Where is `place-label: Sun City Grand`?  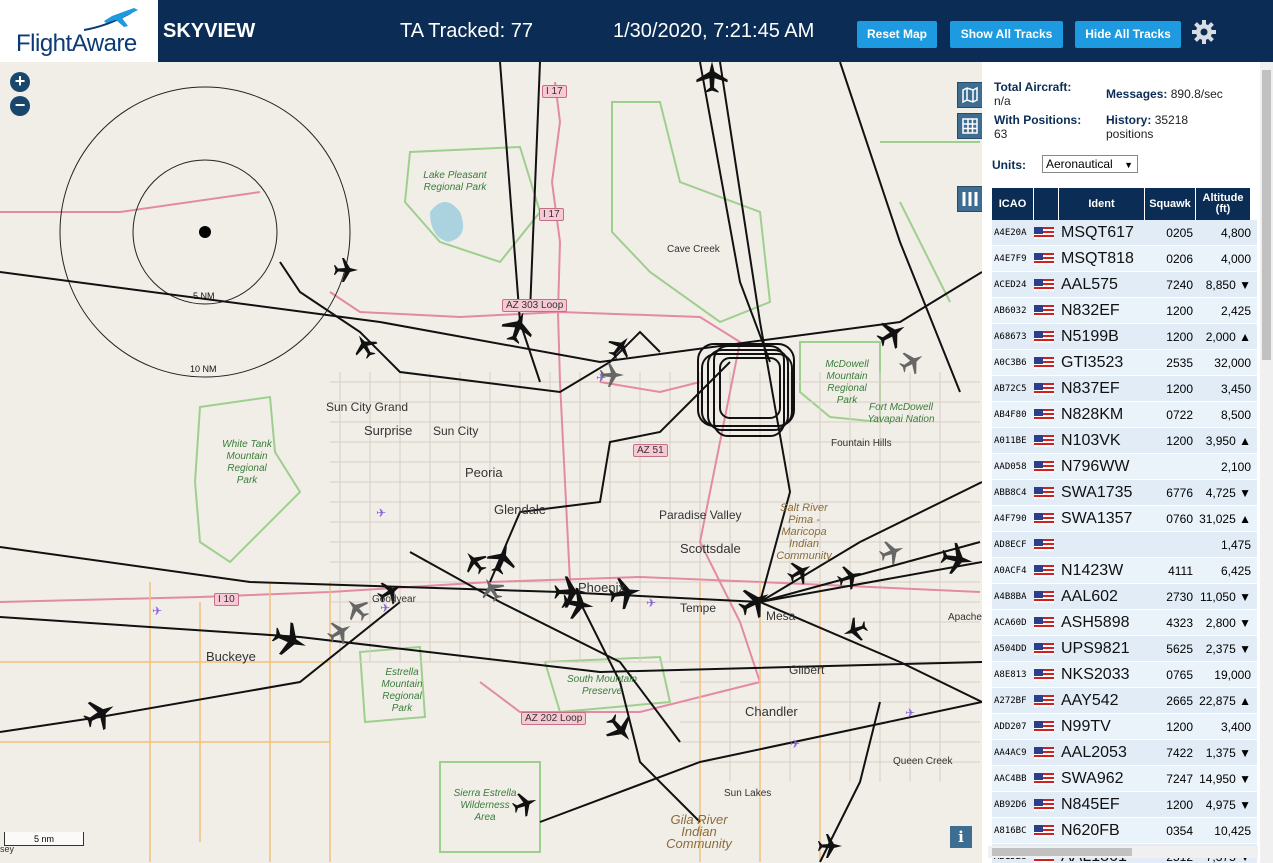 place-label: Sun City Grand is located at coordinates (367, 407).